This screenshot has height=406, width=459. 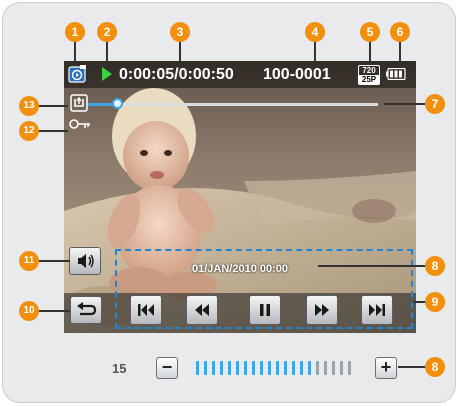 I want to click on play-state-icon, so click(x=107, y=74).